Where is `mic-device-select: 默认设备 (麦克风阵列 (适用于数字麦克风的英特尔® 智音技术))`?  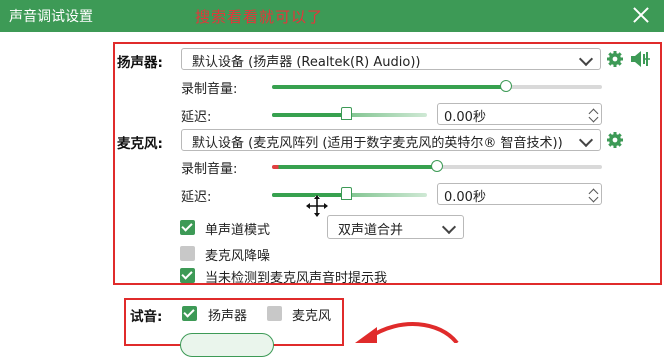 mic-device-select: 默认设备 (麦克风阵列 (适用于数字麦克风的英特尔® 智音技术)) is located at coordinates (391, 140).